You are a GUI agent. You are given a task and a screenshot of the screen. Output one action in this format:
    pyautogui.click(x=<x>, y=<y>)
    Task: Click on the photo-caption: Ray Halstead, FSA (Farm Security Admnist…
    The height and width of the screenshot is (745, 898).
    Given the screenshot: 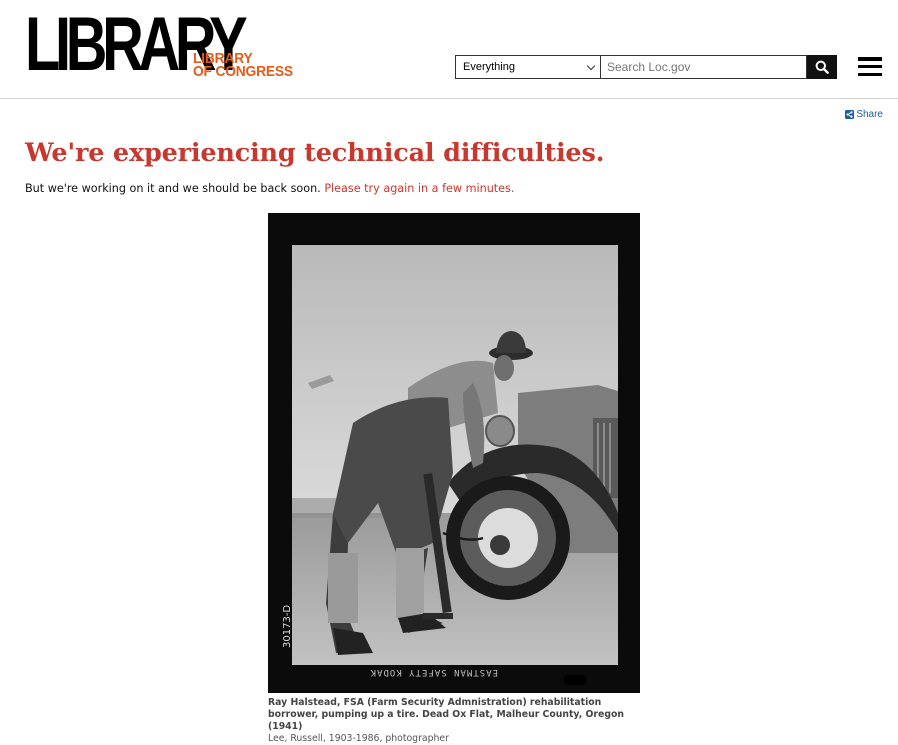 What is the action you would take?
    pyautogui.click(x=454, y=721)
    